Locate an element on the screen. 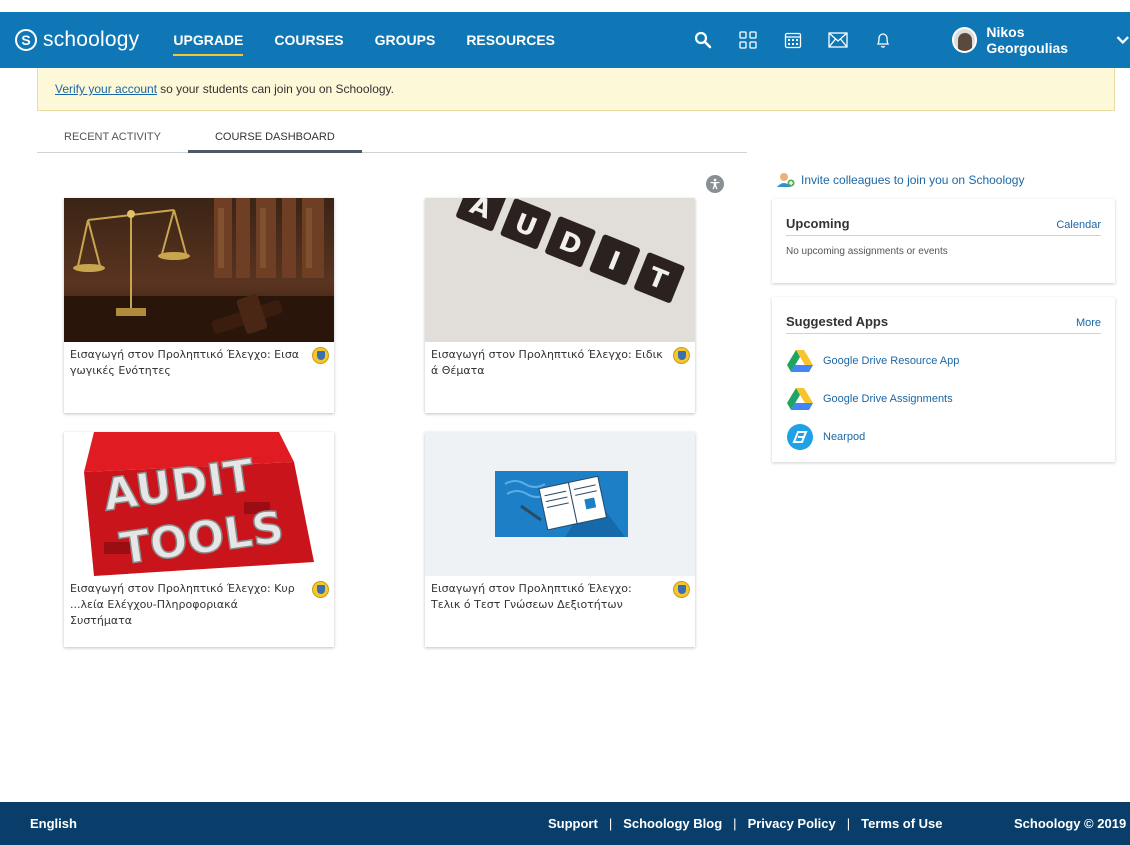  nearpod-icon is located at coordinates (800, 437).